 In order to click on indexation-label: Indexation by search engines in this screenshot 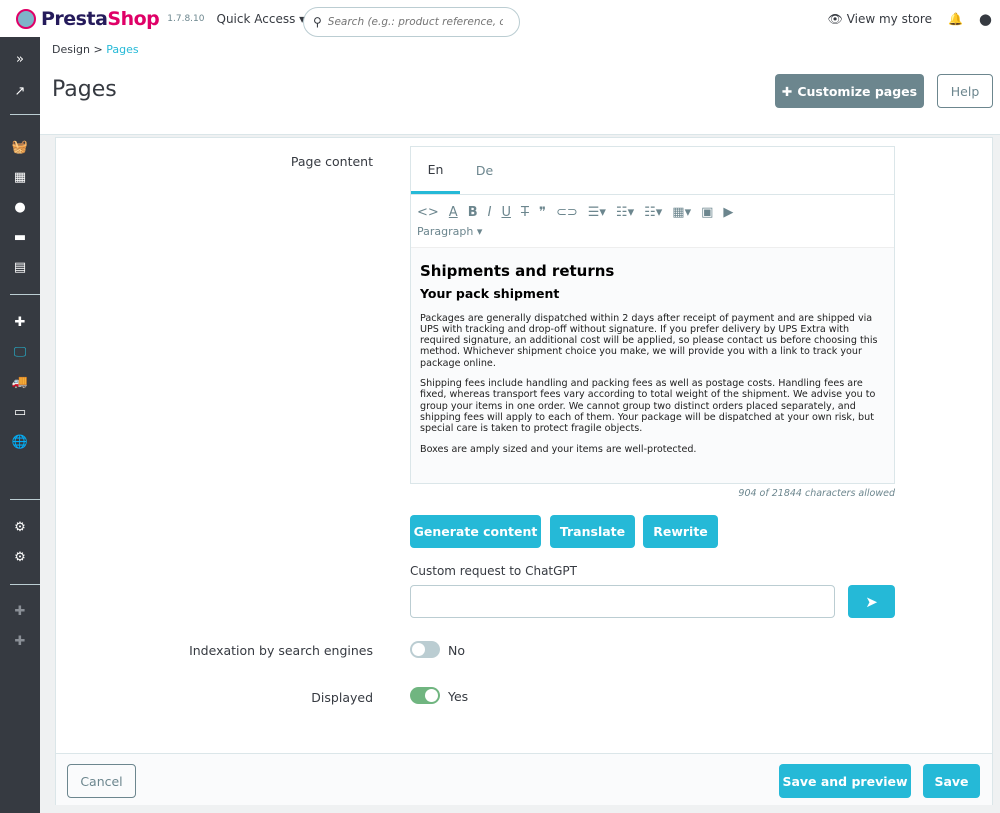, I will do `click(281, 650)`.